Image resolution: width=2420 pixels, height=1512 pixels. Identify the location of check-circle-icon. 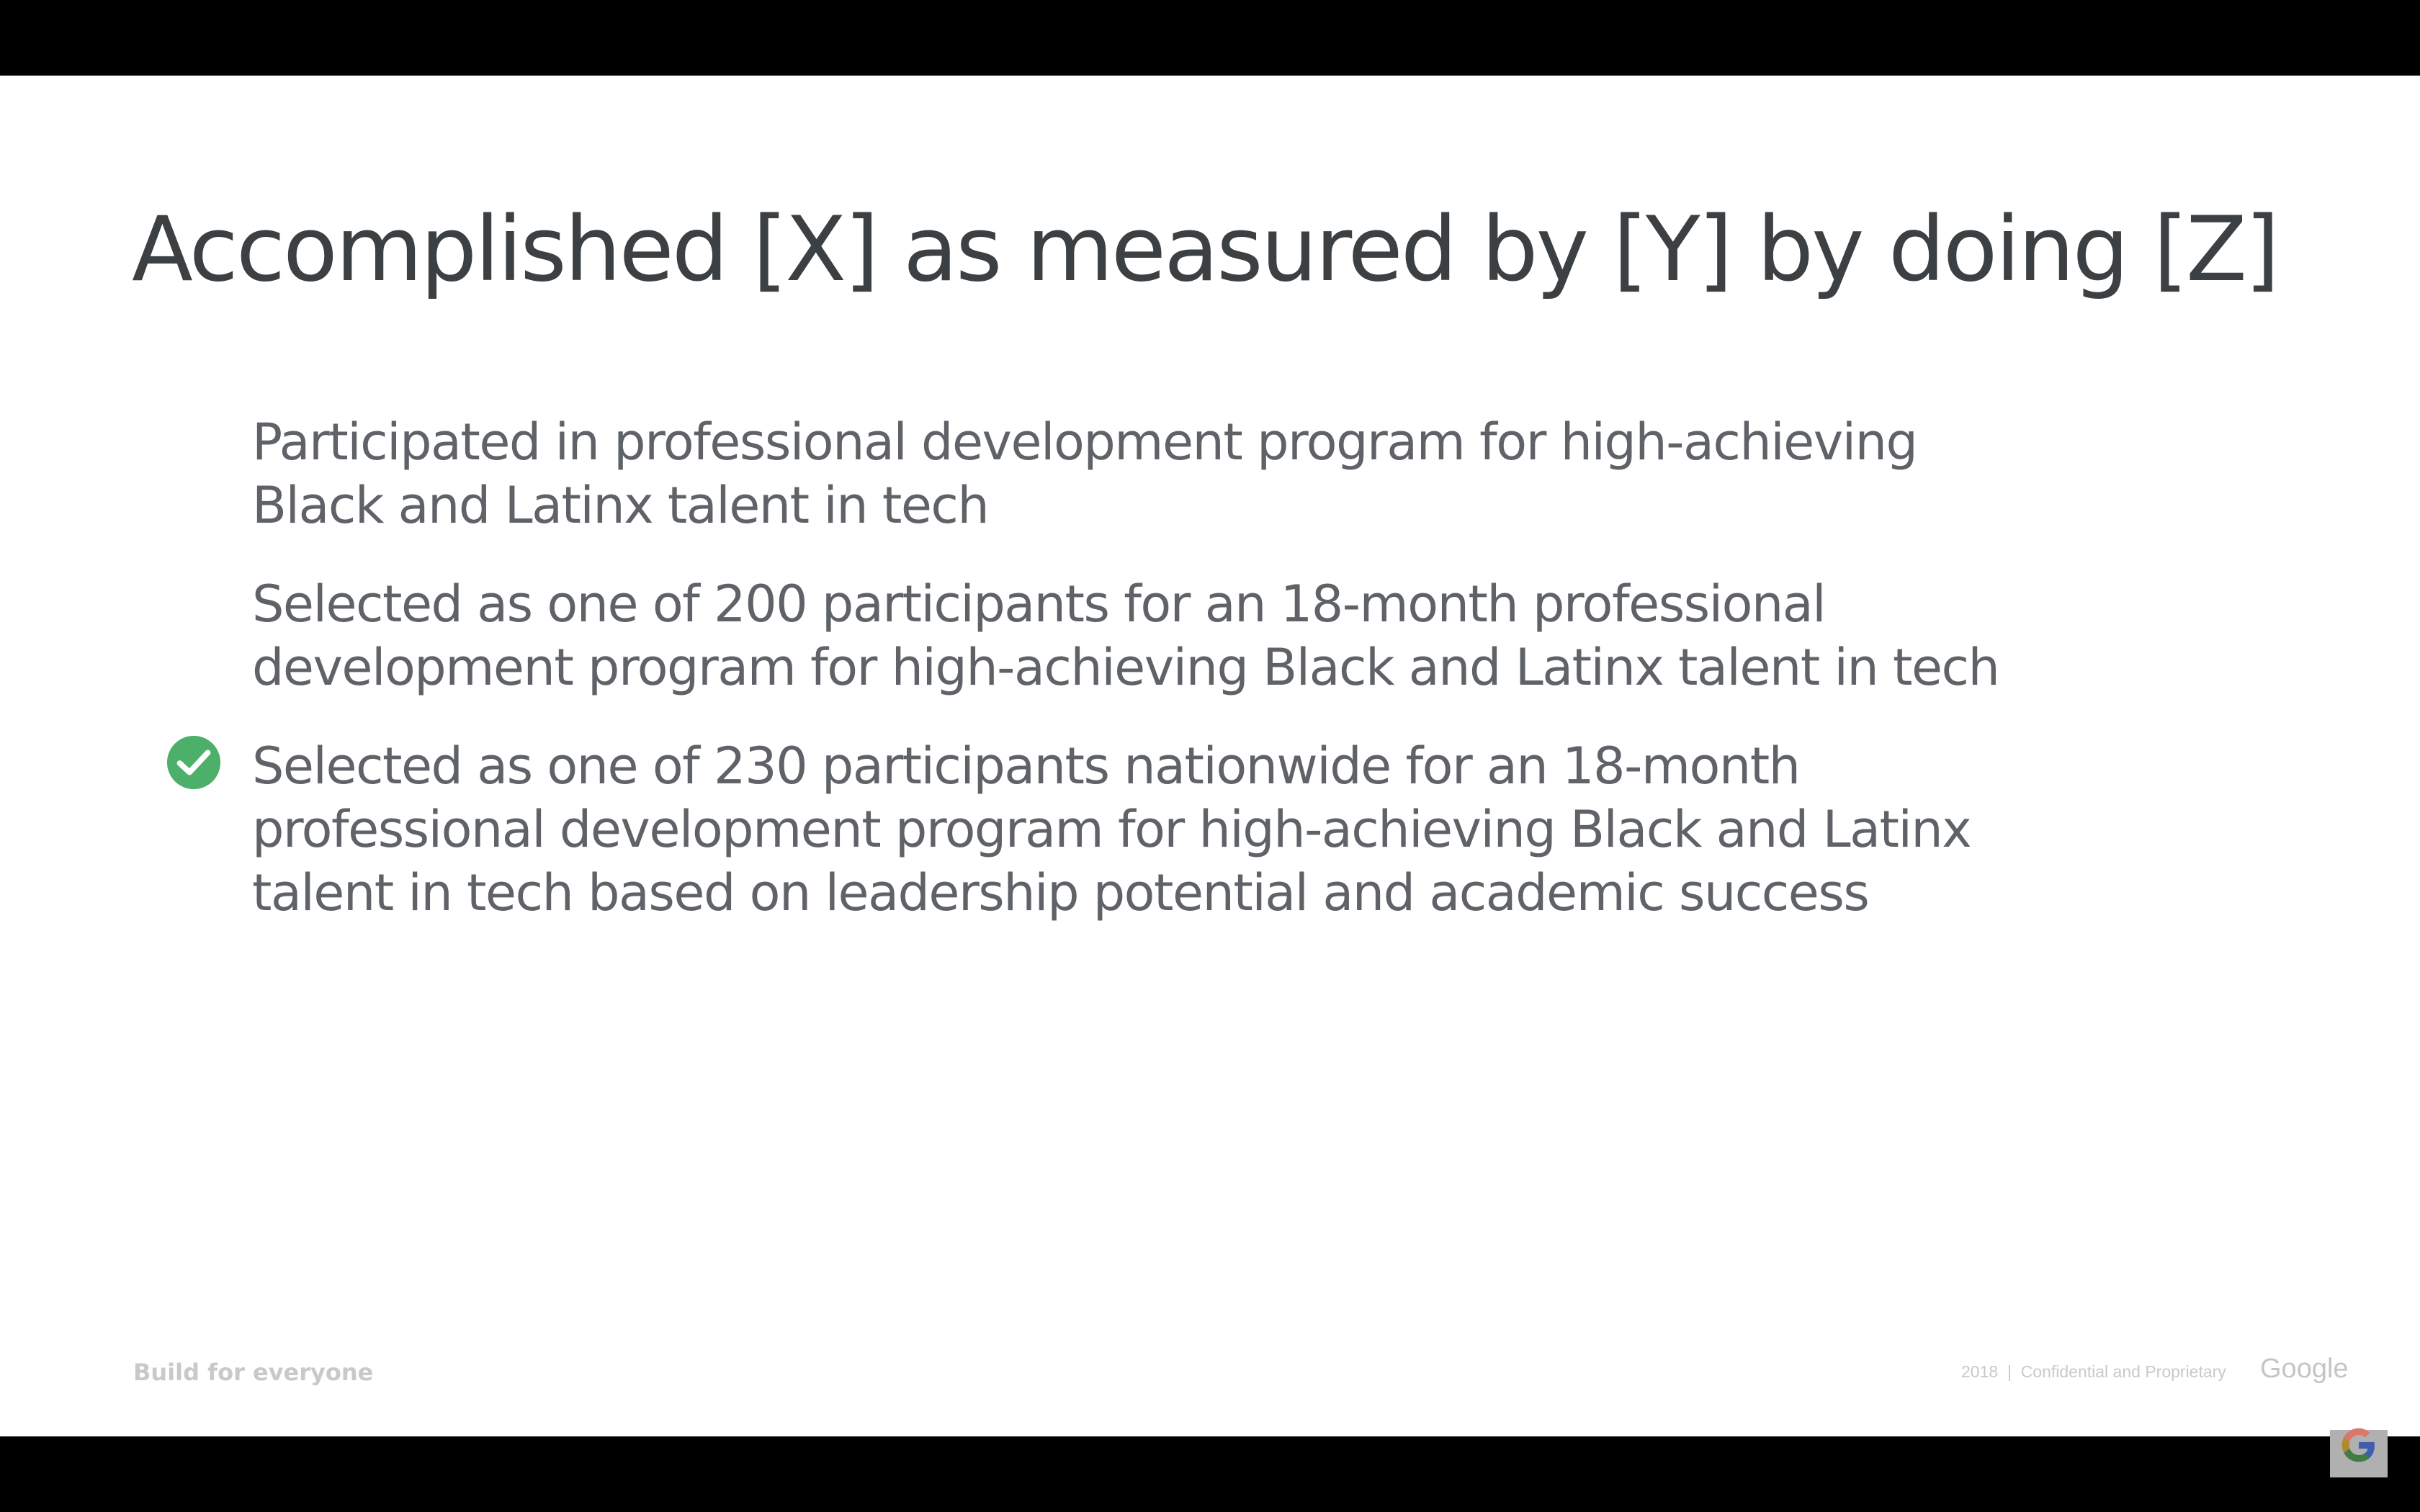
(193, 762).